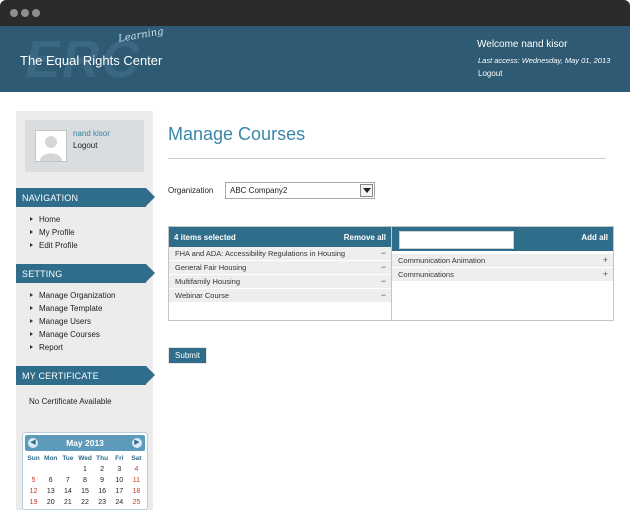  What do you see at coordinates (67, 491) in the screenshot?
I see `calendar-day: 14` at bounding box center [67, 491].